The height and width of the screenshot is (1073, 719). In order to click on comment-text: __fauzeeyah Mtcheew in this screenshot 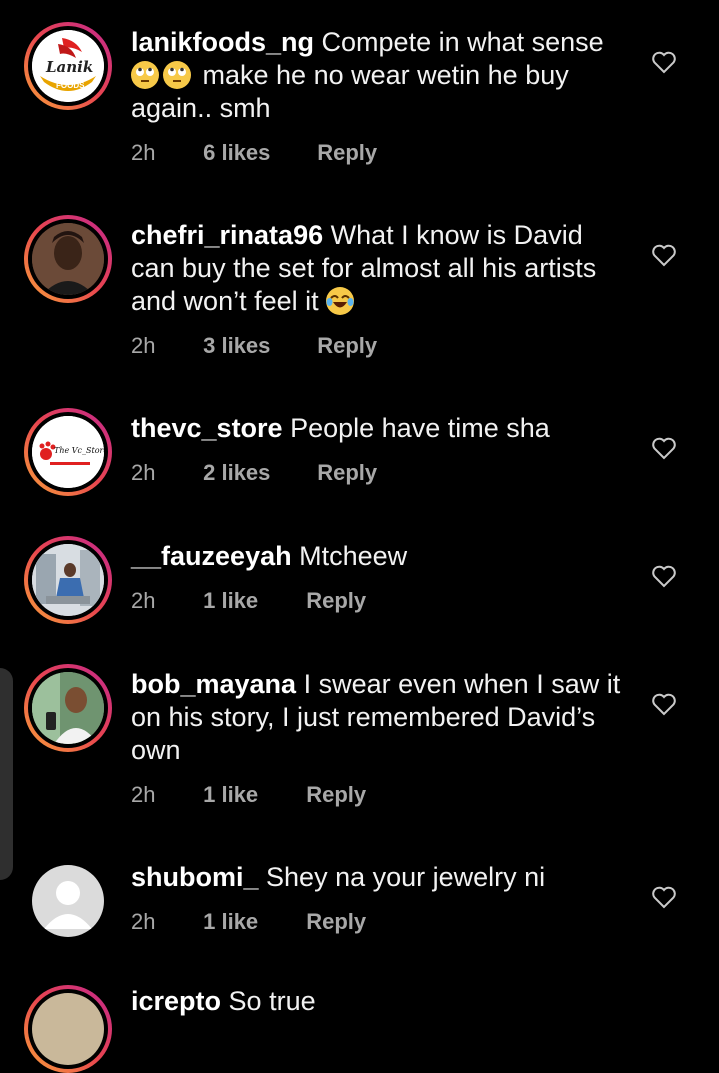, I will do `click(378, 556)`.